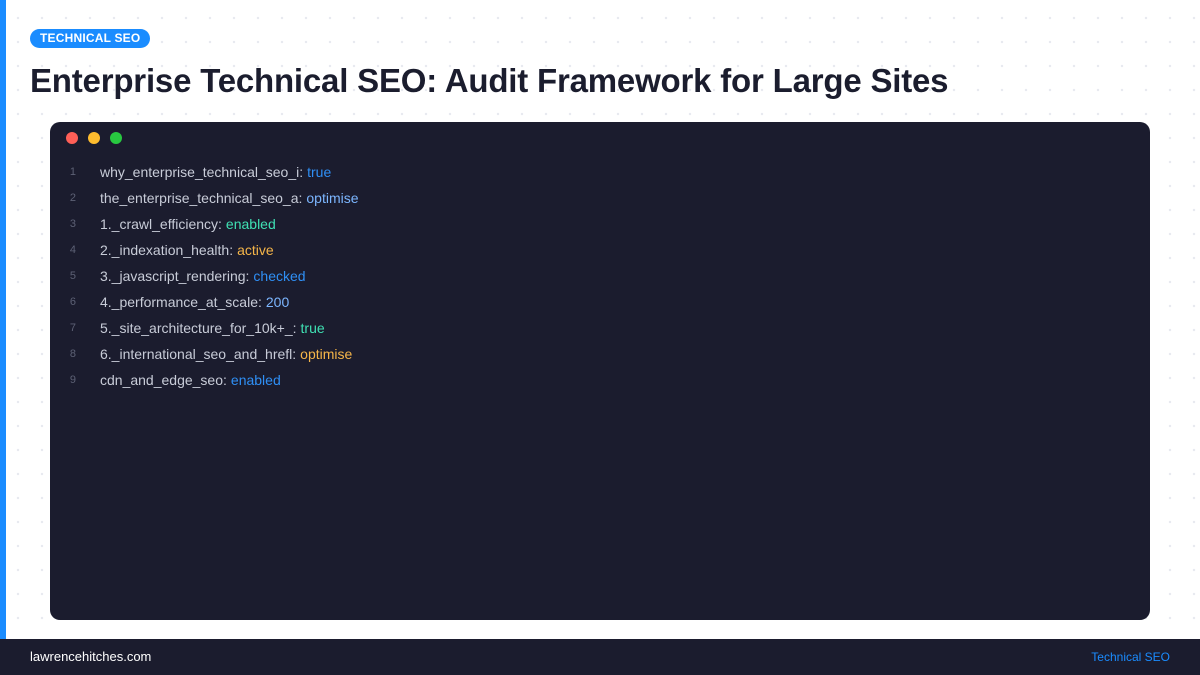 The width and height of the screenshot is (1200, 675). Describe the element at coordinates (72, 354) in the screenshot. I see `line-number: 8` at that location.